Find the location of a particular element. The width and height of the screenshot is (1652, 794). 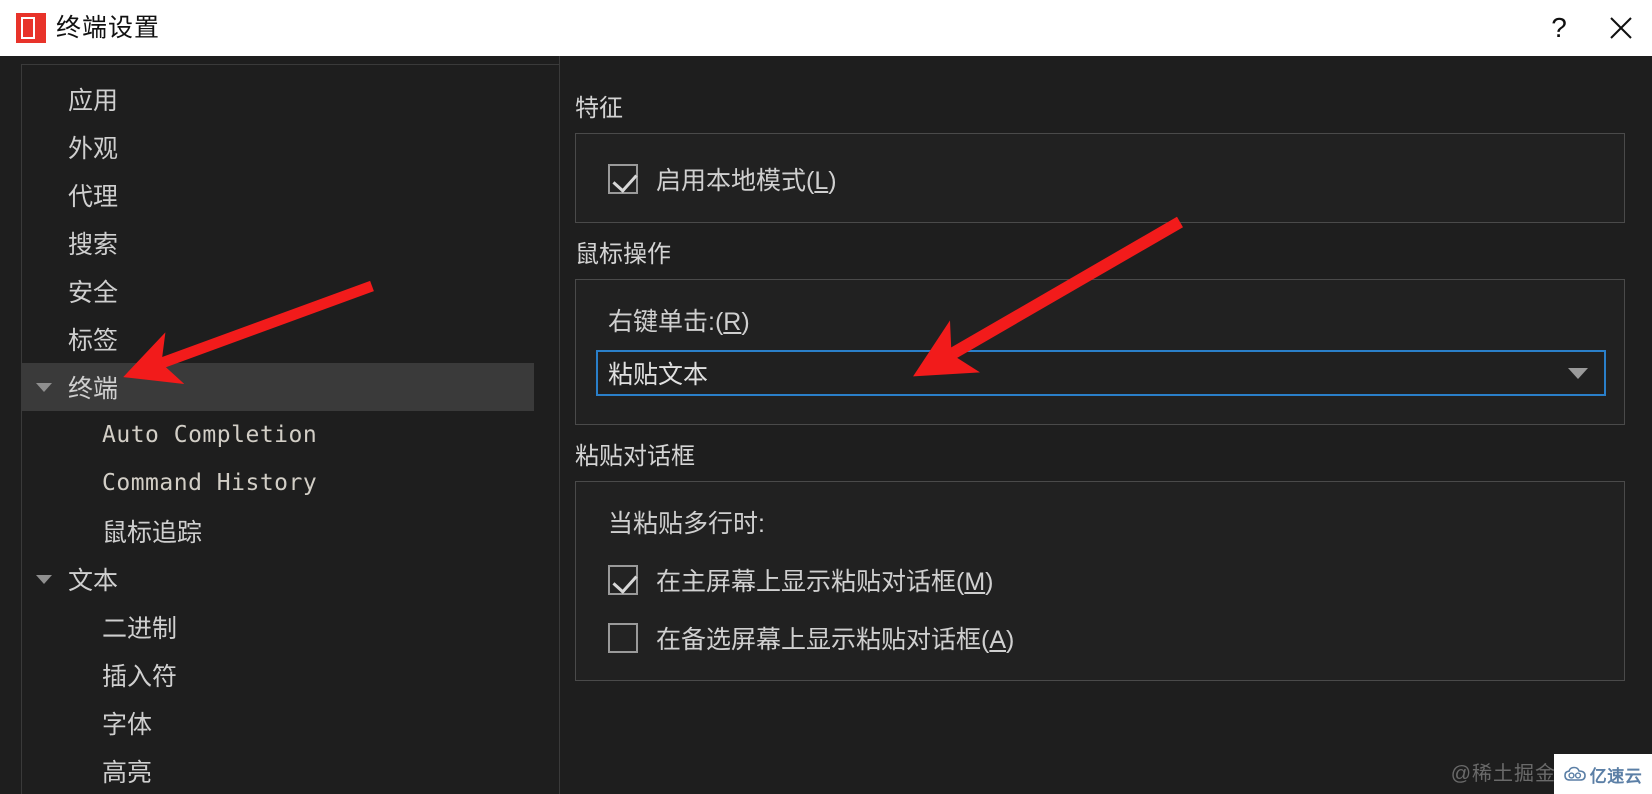

show-paste-dialog-main-label: 在主屏幕上显示粘贴对话框(M) is located at coordinates (825, 582).